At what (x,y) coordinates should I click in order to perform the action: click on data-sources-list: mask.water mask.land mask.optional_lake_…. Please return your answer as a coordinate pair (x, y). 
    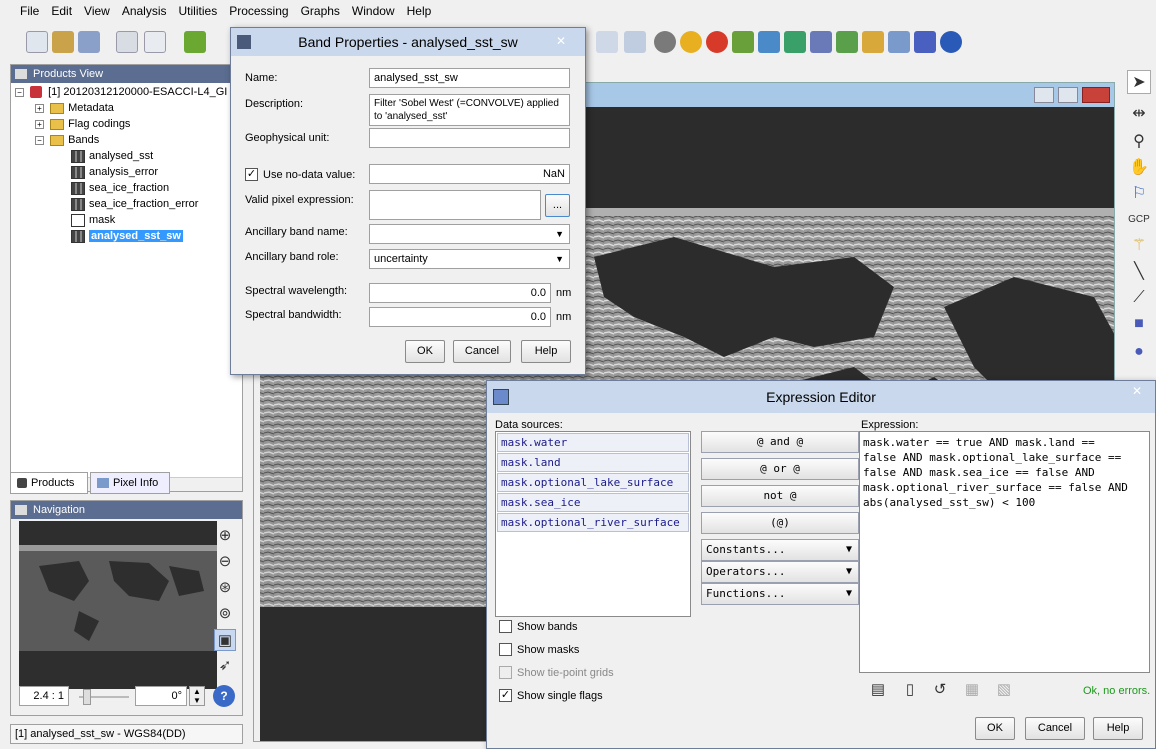
    Looking at the image, I should click on (593, 524).